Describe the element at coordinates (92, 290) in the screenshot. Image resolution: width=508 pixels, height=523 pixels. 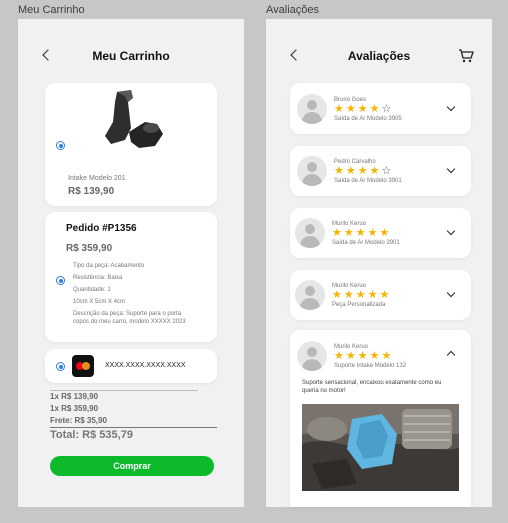
I see `order-detail-quantity: Quantidade: 1` at that location.